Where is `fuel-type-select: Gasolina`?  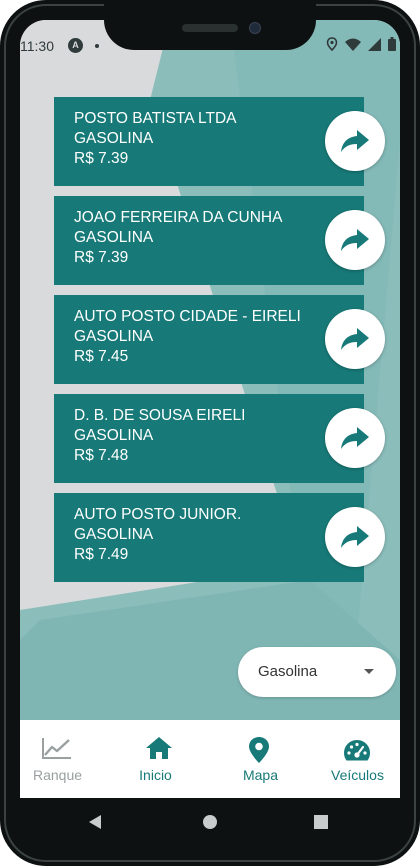 fuel-type-select: Gasolina is located at coordinates (317, 672).